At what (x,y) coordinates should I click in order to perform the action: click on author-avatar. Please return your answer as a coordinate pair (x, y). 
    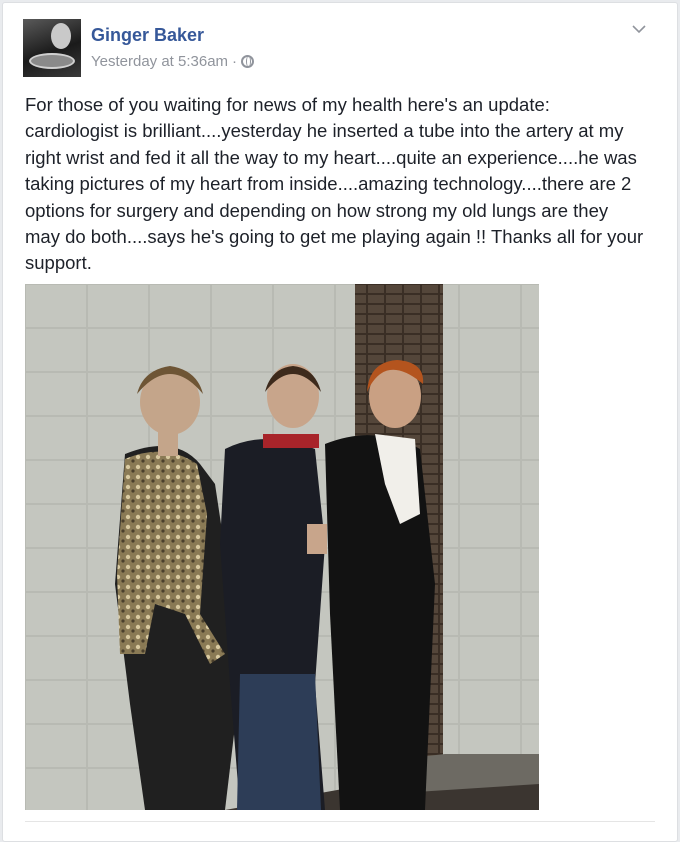
    Looking at the image, I should click on (52, 48).